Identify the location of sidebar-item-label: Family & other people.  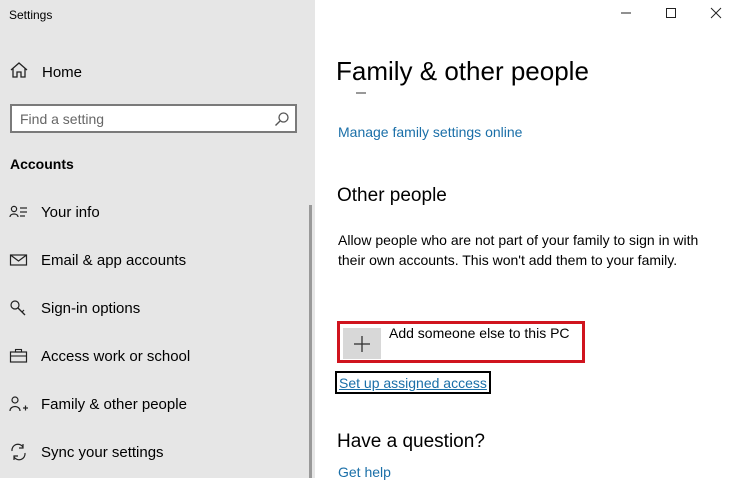
(114, 404).